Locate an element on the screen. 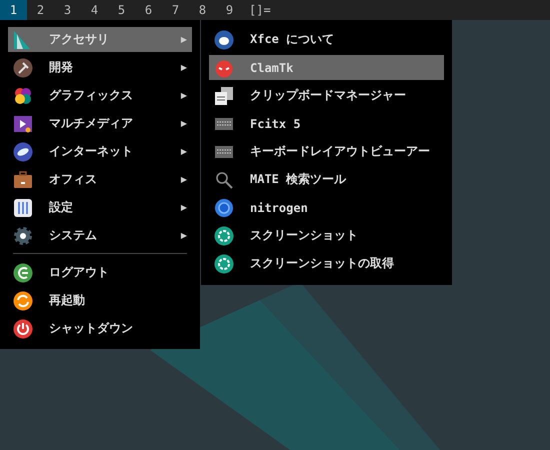 This screenshot has width=550, height=450. workspace-tag: 2 is located at coordinates (40, 10).